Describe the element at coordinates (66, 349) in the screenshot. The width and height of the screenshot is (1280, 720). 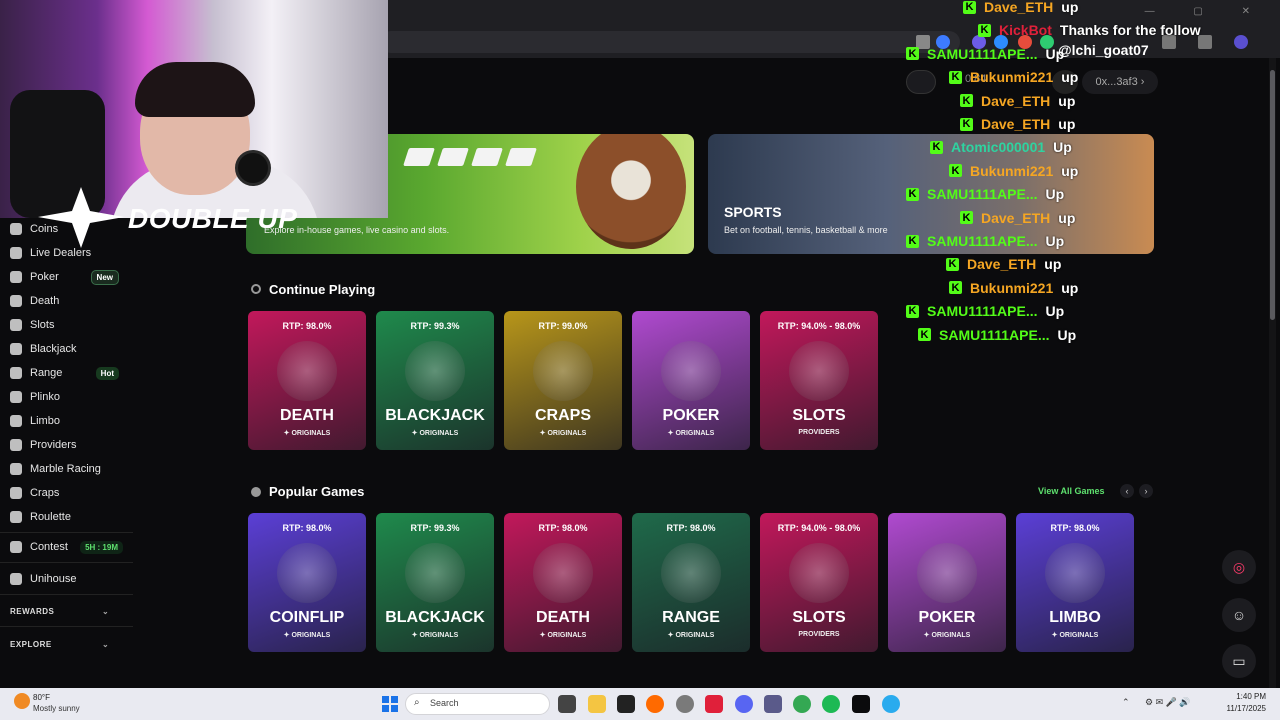
I see `sidebar-item-blackjack: Blackjack` at that location.